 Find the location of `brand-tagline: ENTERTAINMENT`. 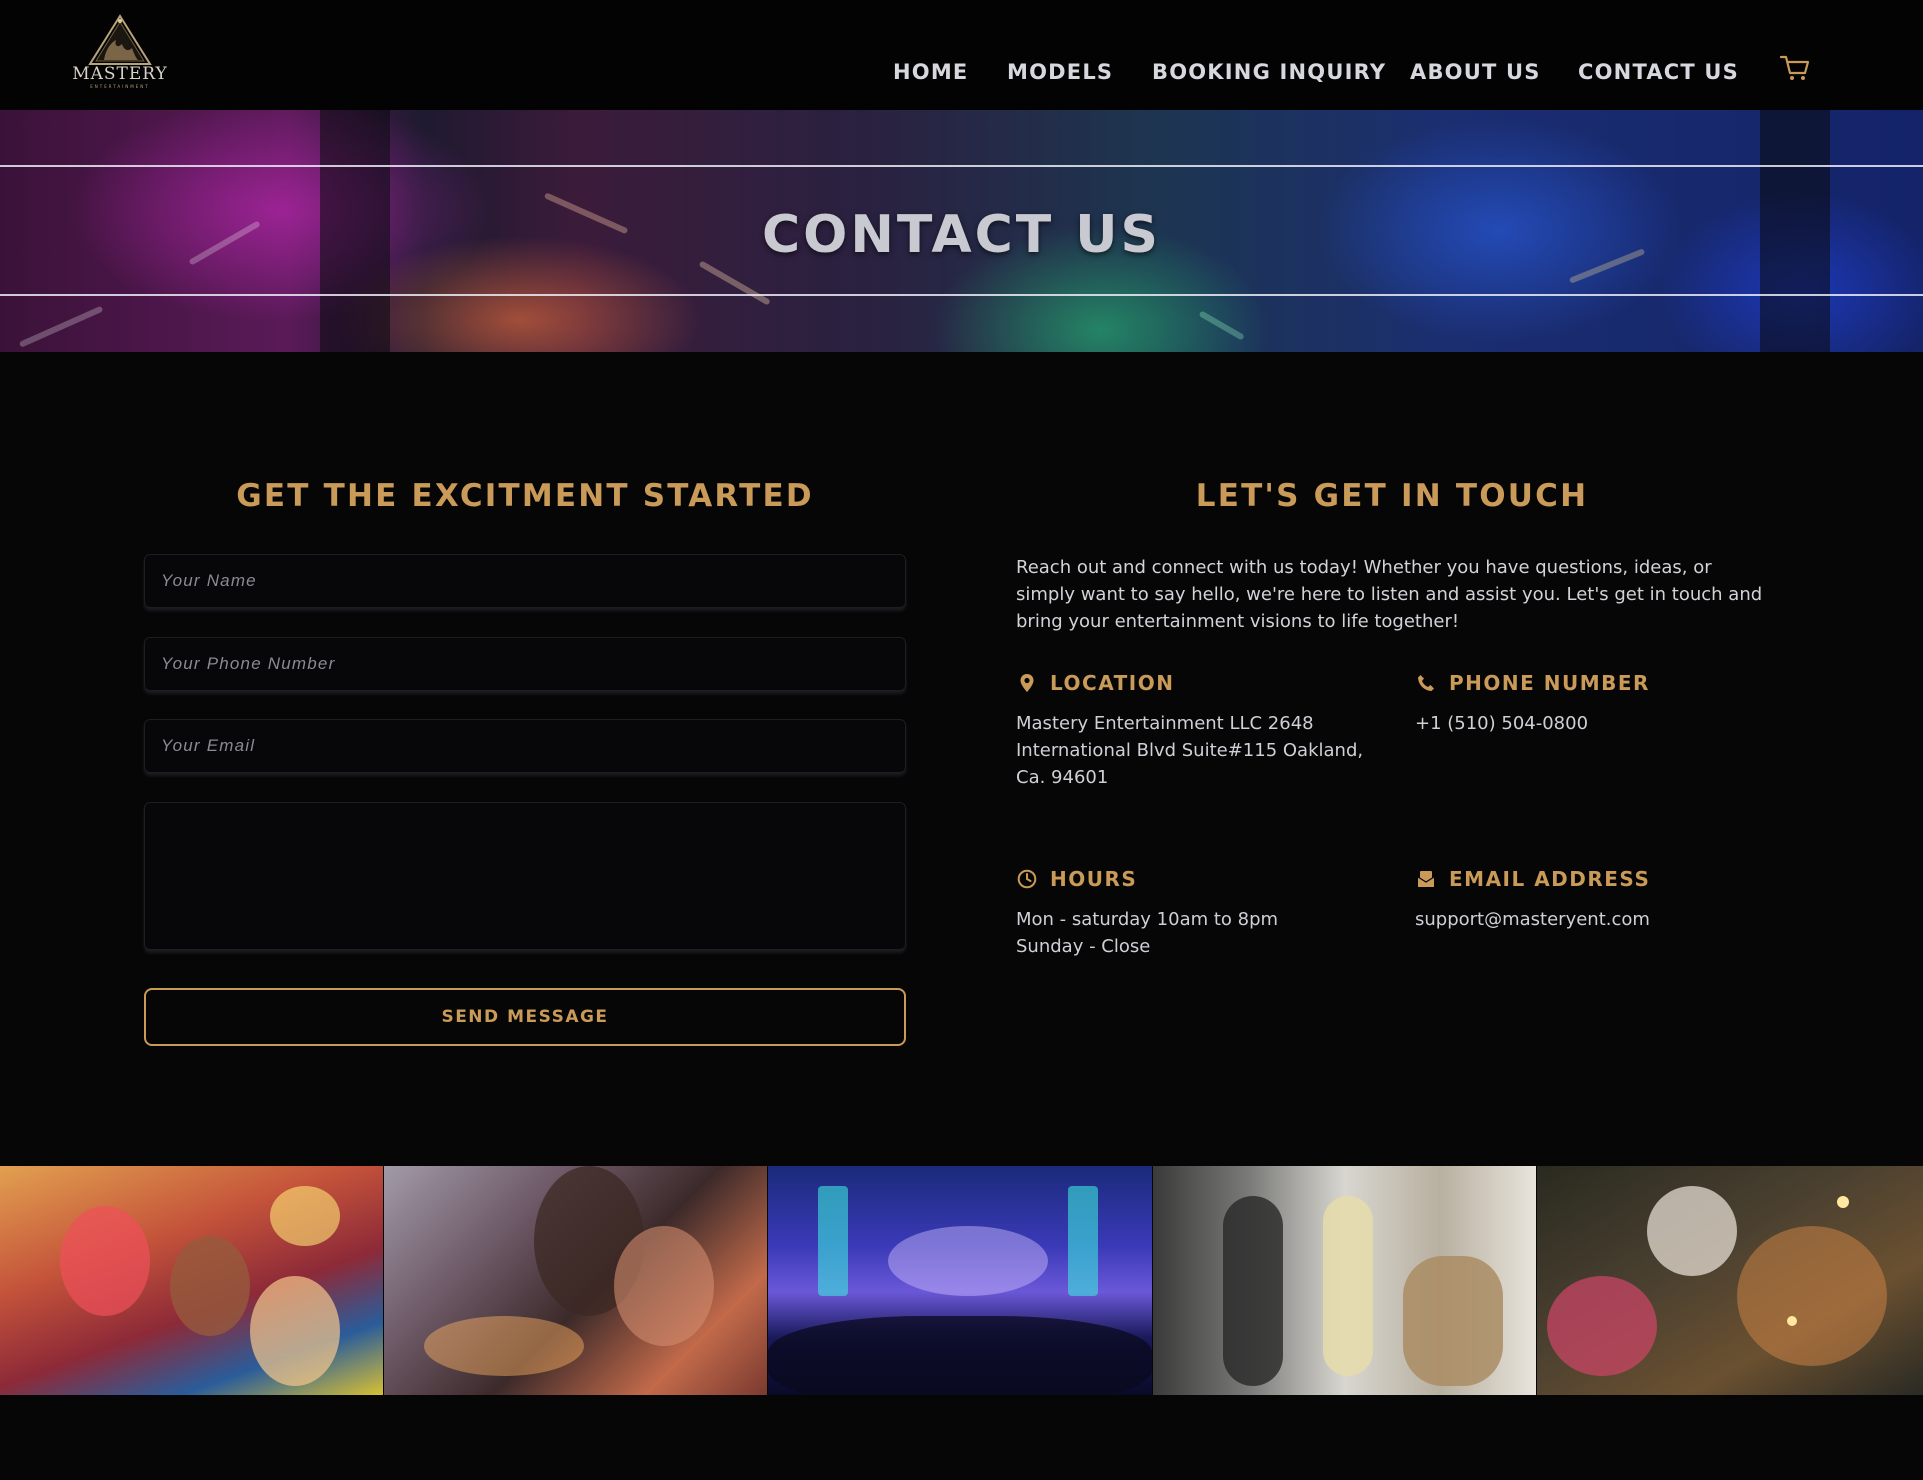

brand-tagline: ENTERTAINMENT is located at coordinates (120, 86).